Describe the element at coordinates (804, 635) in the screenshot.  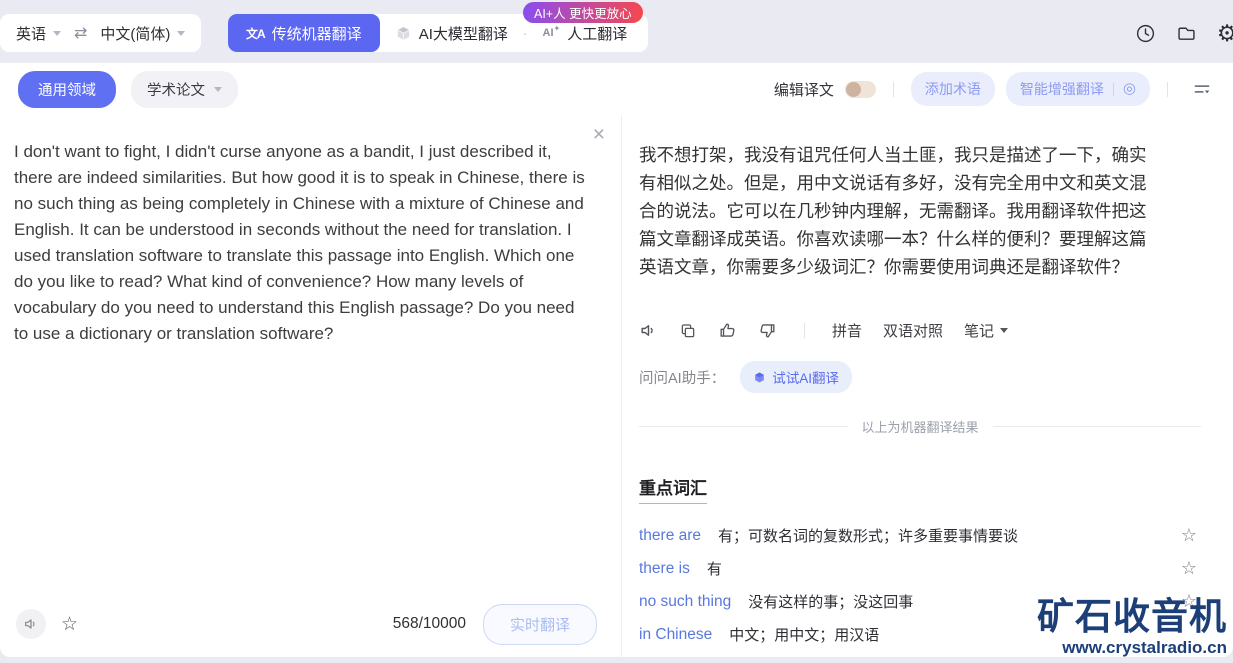
I see `vocab-definition: 中文；用中文；用汉语` at that location.